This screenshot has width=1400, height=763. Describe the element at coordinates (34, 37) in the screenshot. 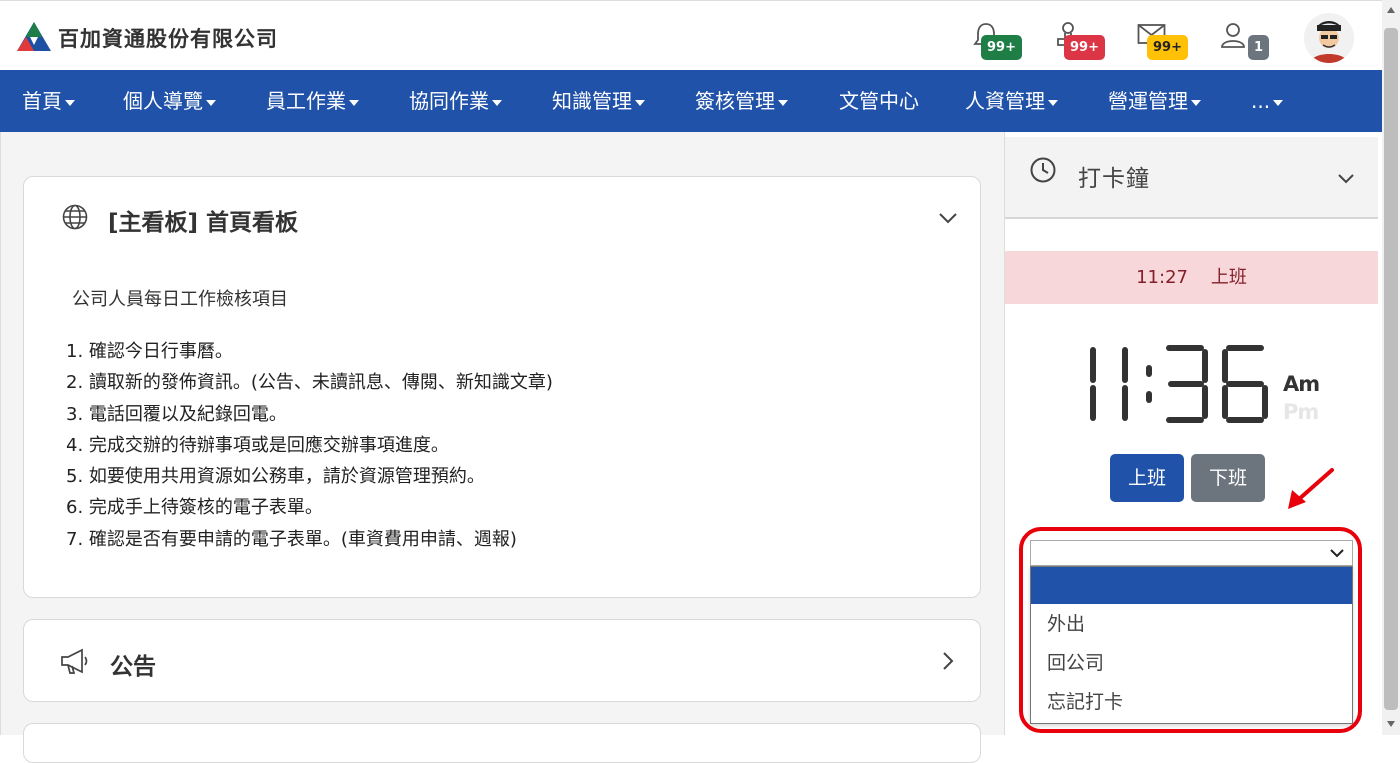

I see `company-logo` at that location.